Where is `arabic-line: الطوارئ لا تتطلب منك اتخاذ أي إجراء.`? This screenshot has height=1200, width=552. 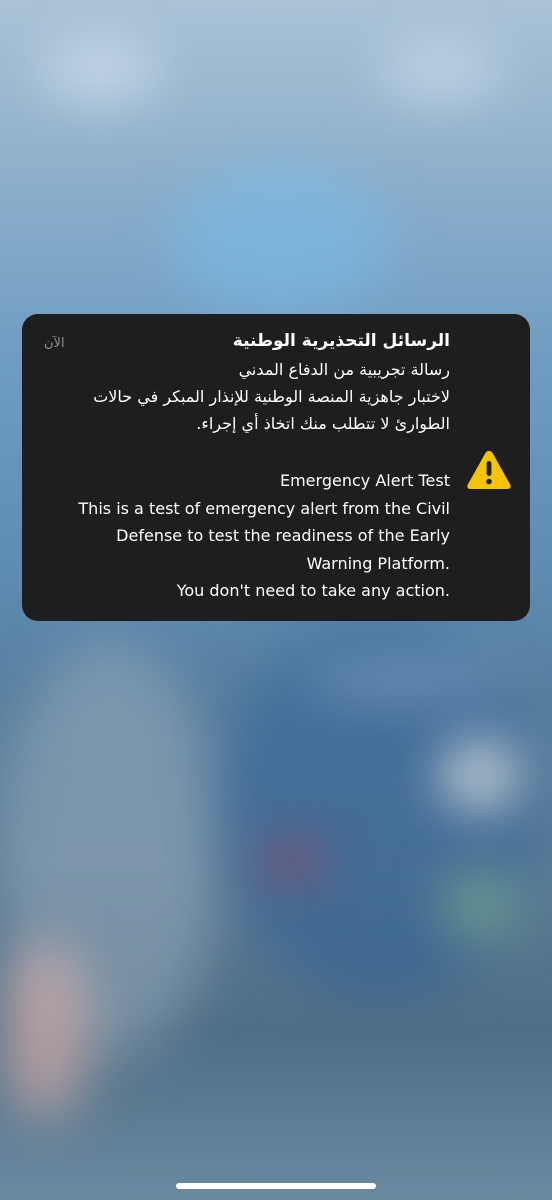
arabic-line: الطوارئ لا تتطلب منك اتخاذ أي إجراء. is located at coordinates (323, 423).